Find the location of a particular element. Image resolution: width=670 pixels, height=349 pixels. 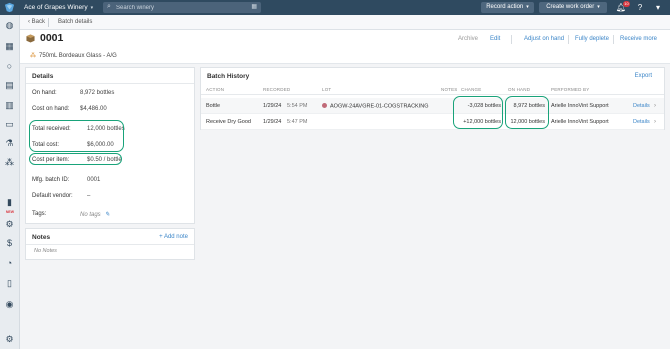

grape-icon: ⁂ is located at coordinates (33, 56).